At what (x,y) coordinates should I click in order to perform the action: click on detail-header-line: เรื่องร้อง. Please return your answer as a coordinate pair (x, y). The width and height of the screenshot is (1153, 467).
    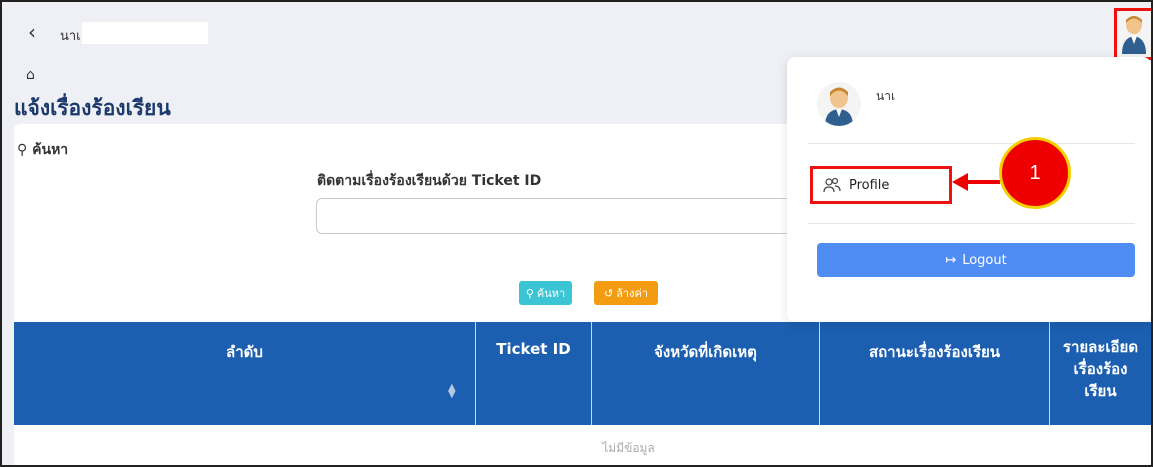
    Looking at the image, I should click on (1100, 369).